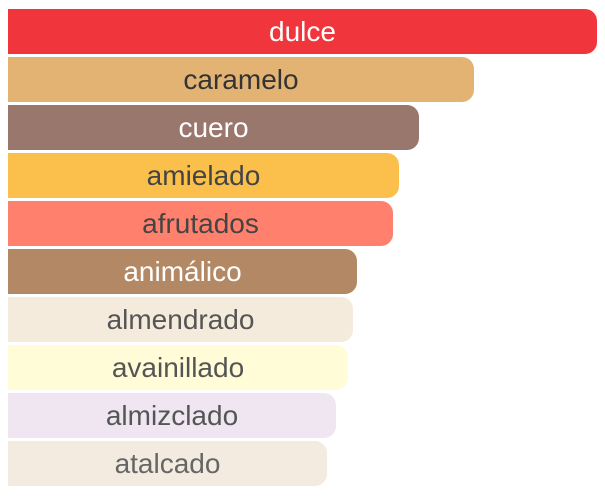 The image size is (605, 498). I want to click on accord-bar: almendrado, so click(180, 319).